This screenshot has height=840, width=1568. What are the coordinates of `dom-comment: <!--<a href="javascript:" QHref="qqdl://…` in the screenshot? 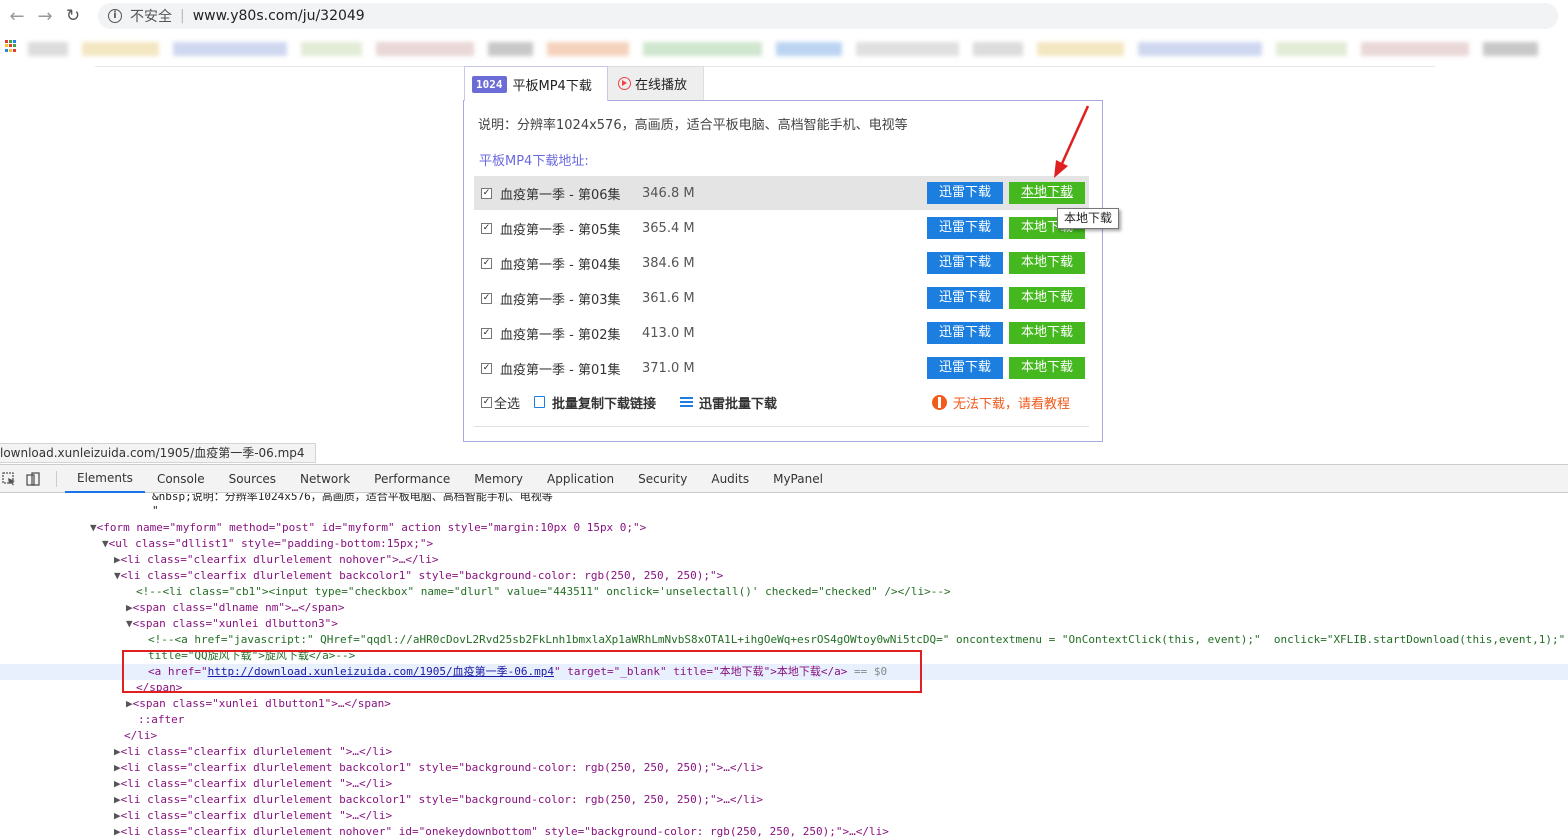 It's located at (784, 640).